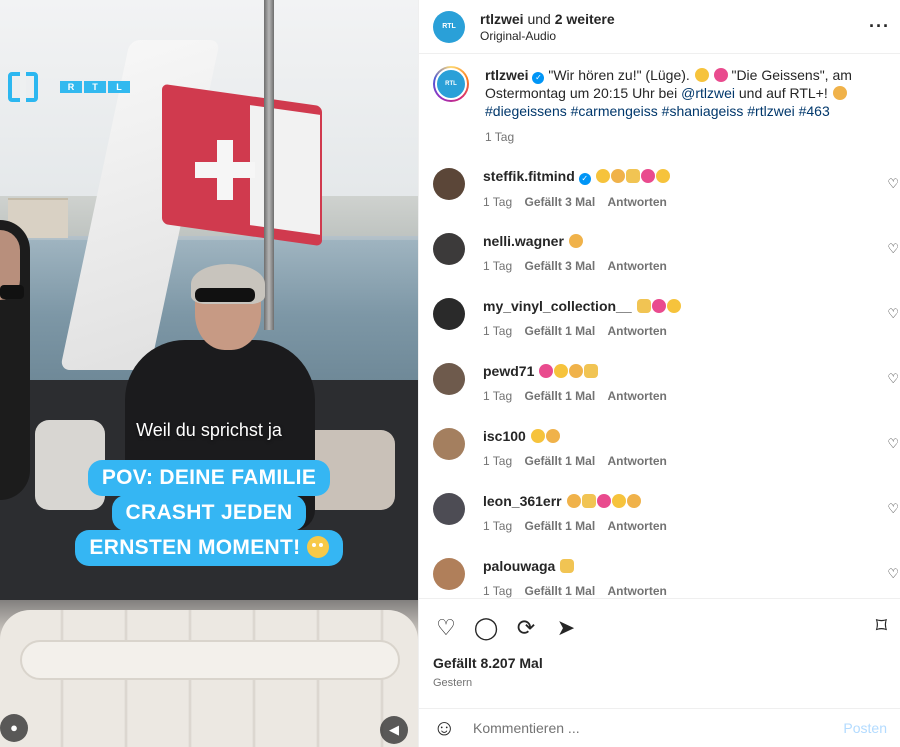 This screenshot has width=900, height=747. What do you see at coordinates (446, 728) in the screenshot?
I see `smile-emoji-icon: ☺` at bounding box center [446, 728].